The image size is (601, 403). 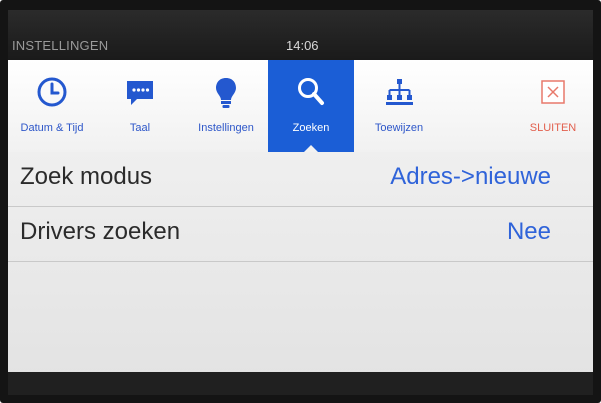 What do you see at coordinates (300, 35) in the screenshot?
I see `status-bar: INSTELLINGEN 14:06` at bounding box center [300, 35].